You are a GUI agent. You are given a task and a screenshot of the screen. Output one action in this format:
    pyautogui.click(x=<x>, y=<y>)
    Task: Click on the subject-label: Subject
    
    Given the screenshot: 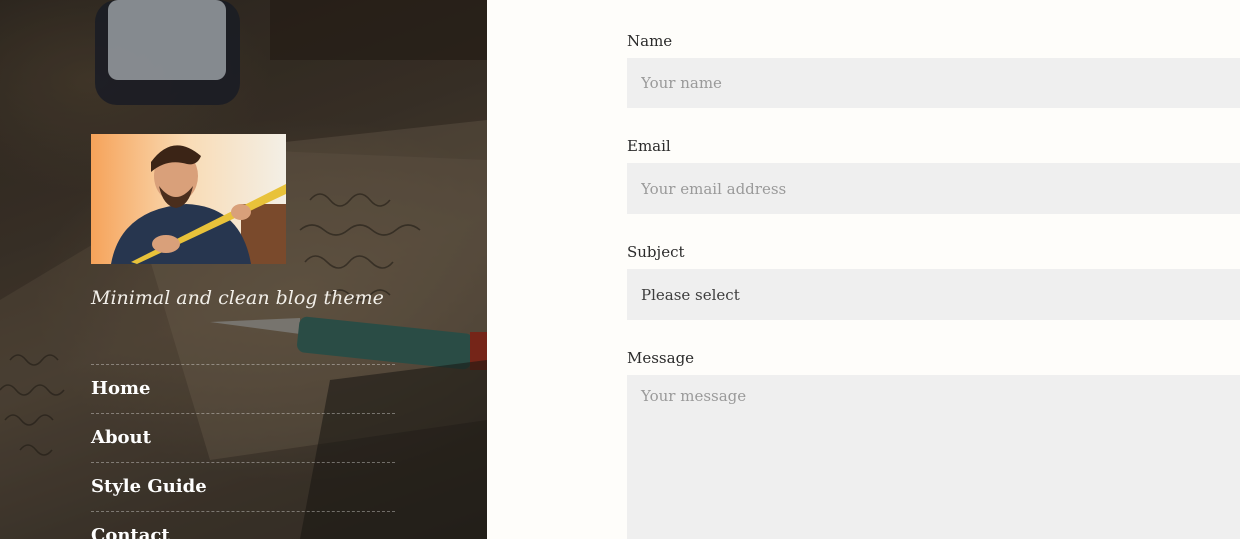 What is the action you would take?
    pyautogui.click(x=656, y=252)
    